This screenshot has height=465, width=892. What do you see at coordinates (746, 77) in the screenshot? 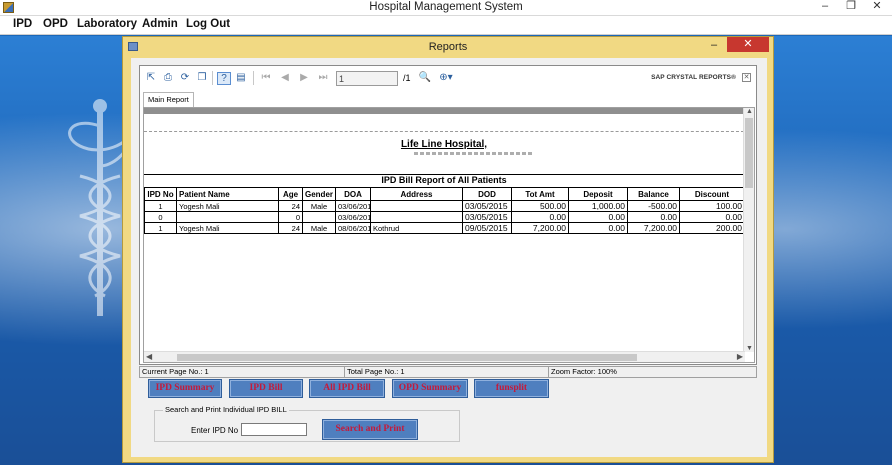
I see `close-view-icon: ✕` at bounding box center [746, 77].